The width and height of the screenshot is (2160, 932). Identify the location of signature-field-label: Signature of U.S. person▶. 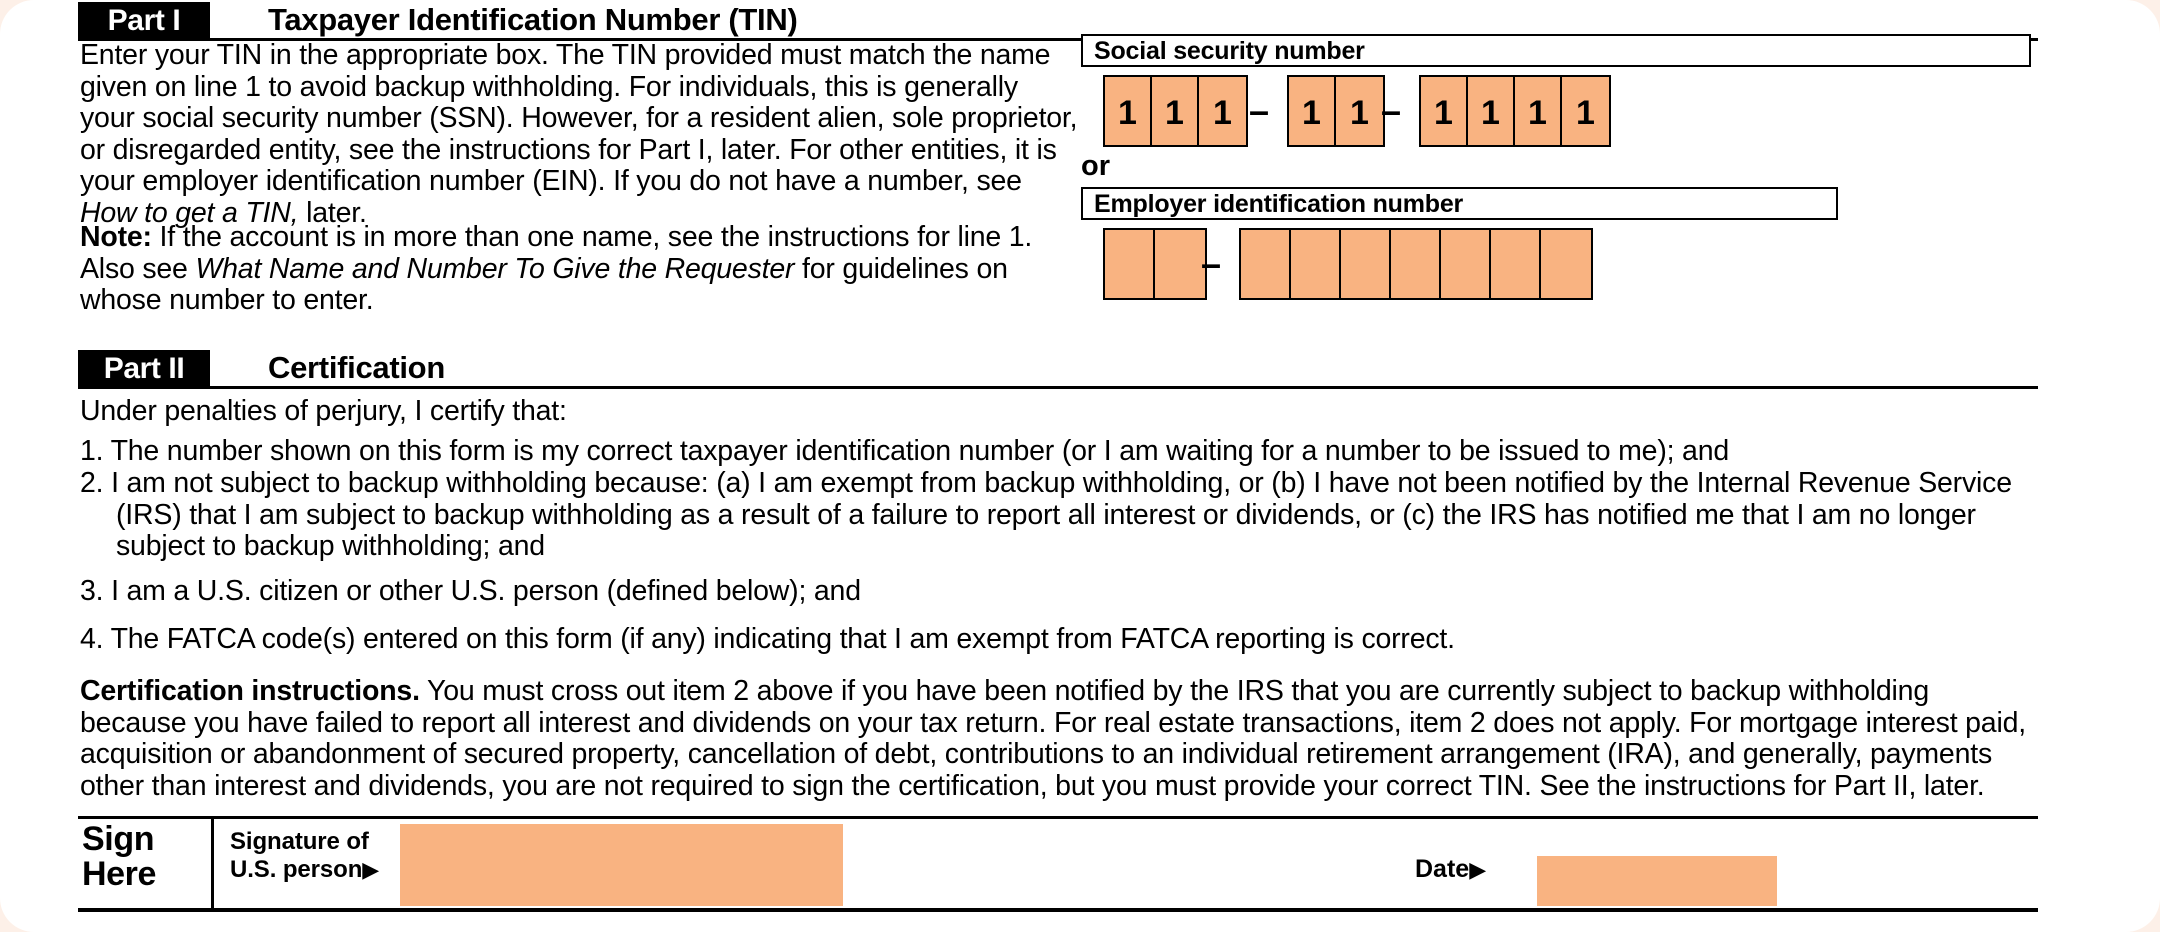
(325, 856).